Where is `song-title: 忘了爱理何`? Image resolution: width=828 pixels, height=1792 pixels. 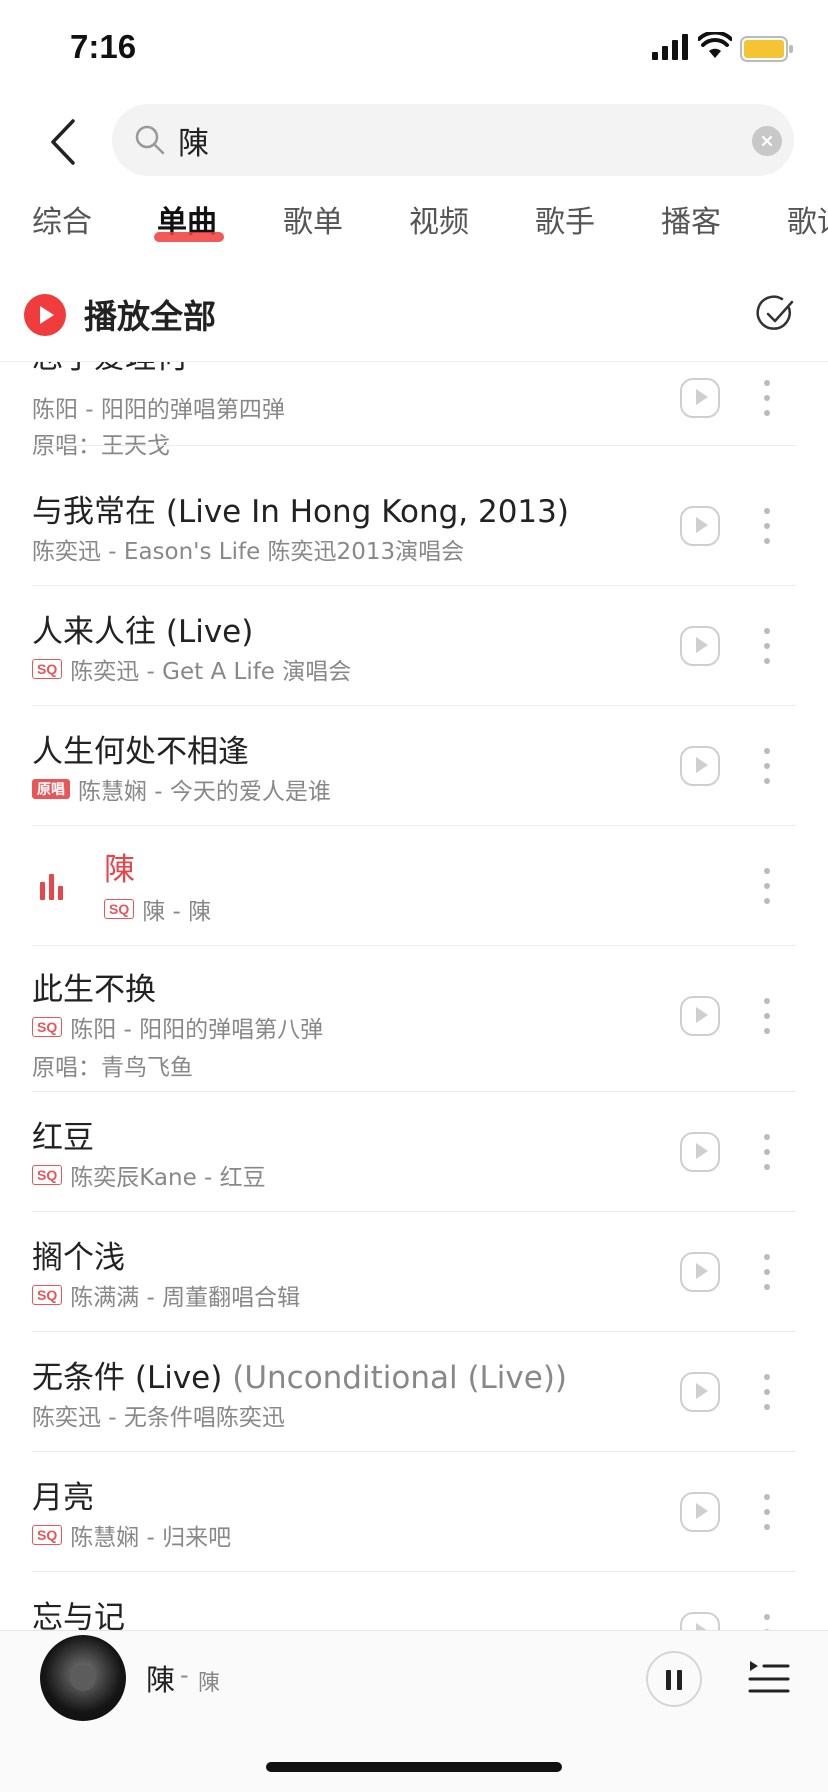 song-title: 忘了爱理何 is located at coordinates (109, 369).